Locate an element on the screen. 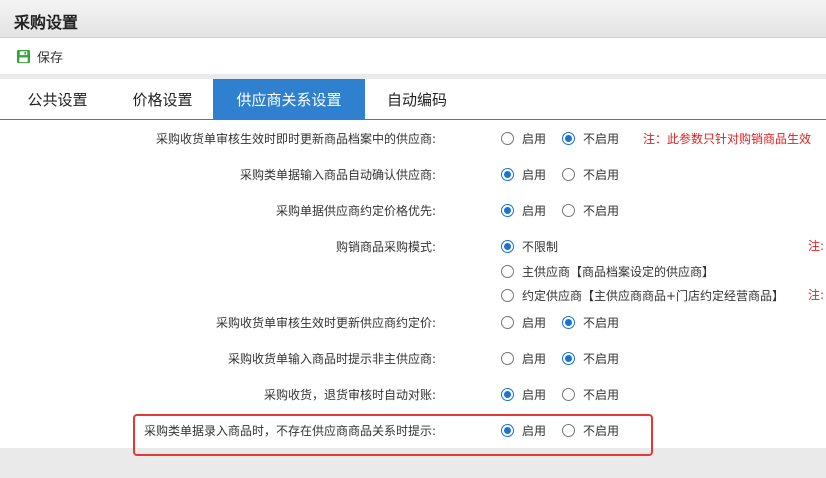 The image size is (826, 478). setting4-option-enable: 启用 is located at coordinates (523, 322).